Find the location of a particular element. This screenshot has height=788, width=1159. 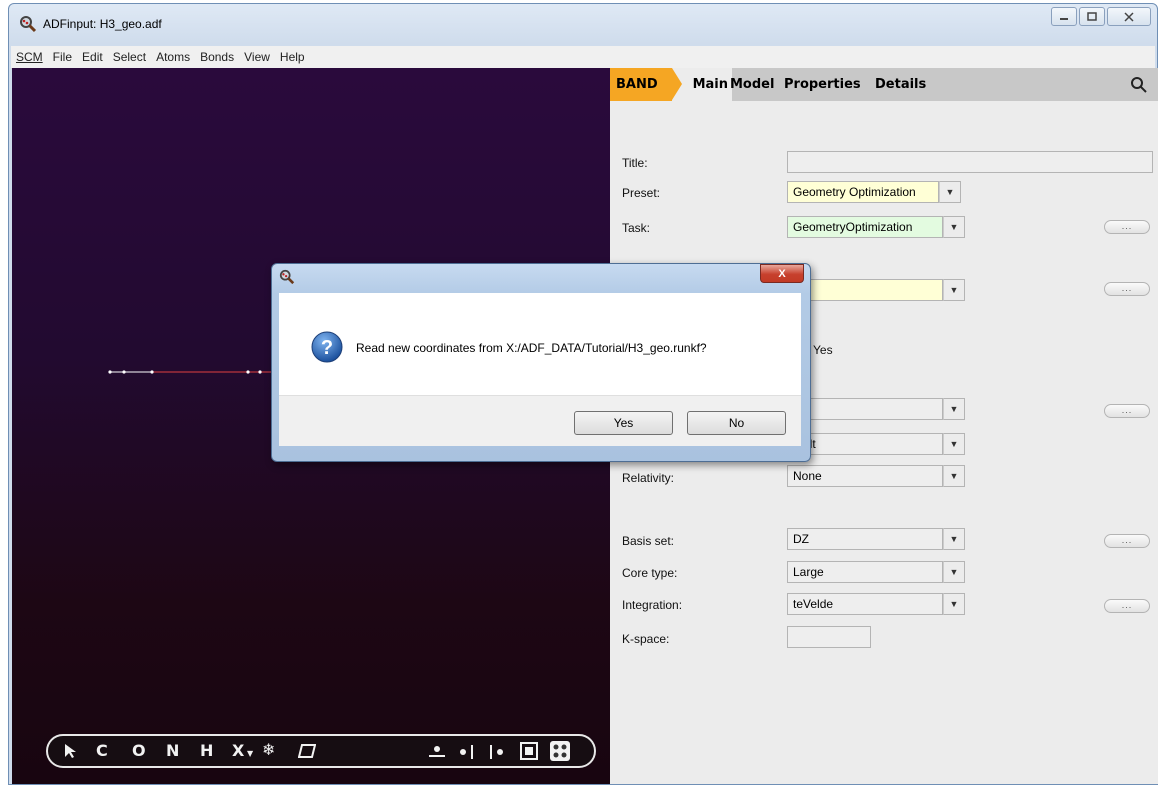

dot-line-icon is located at coordinates (466, 752).